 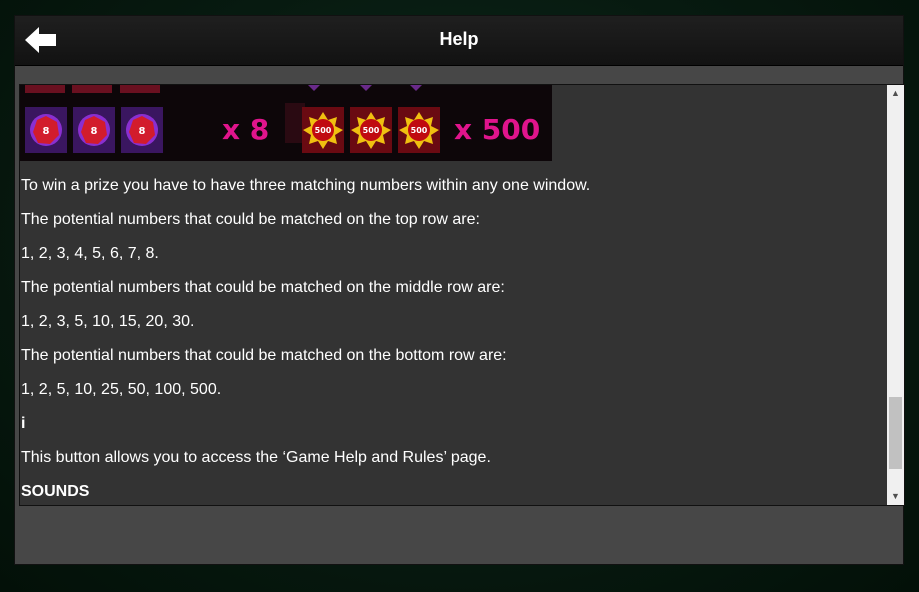 What do you see at coordinates (108, 321) in the screenshot?
I see `paragraph: 1, 2, 3, 5, 10, 15, 20, 30.` at bounding box center [108, 321].